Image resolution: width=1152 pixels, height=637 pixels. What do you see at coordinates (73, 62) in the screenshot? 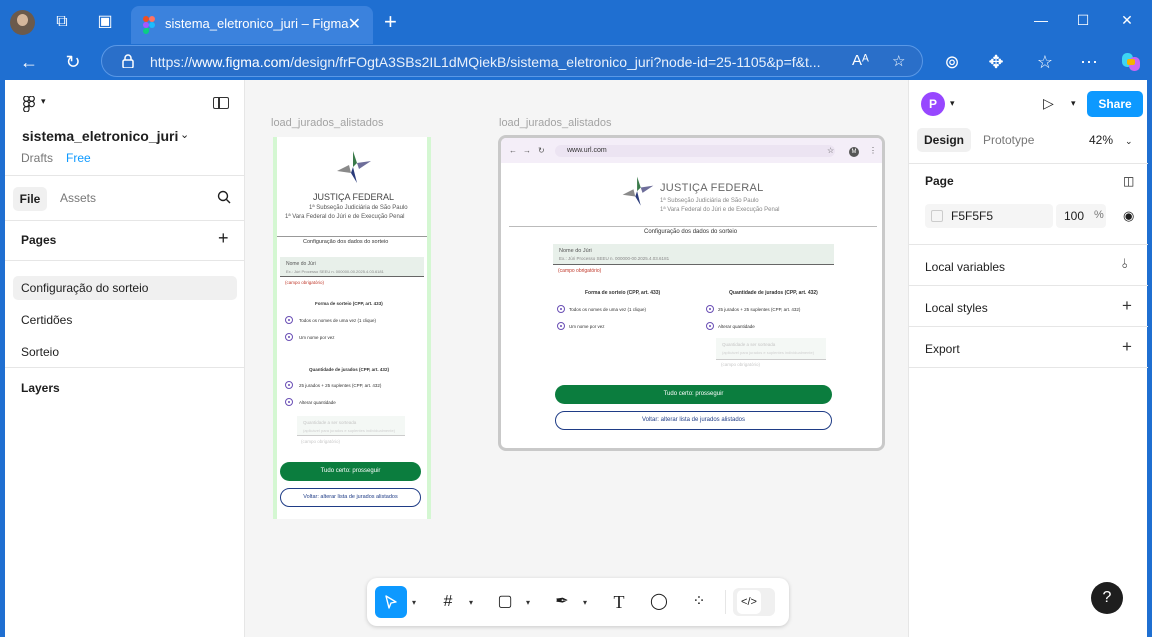
I see `refresh-icon: ↻` at bounding box center [73, 62].